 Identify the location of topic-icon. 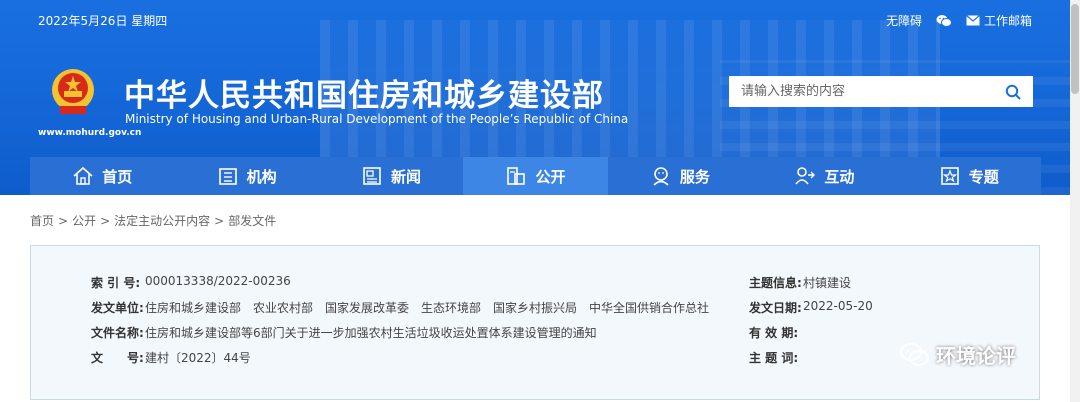
(949, 176).